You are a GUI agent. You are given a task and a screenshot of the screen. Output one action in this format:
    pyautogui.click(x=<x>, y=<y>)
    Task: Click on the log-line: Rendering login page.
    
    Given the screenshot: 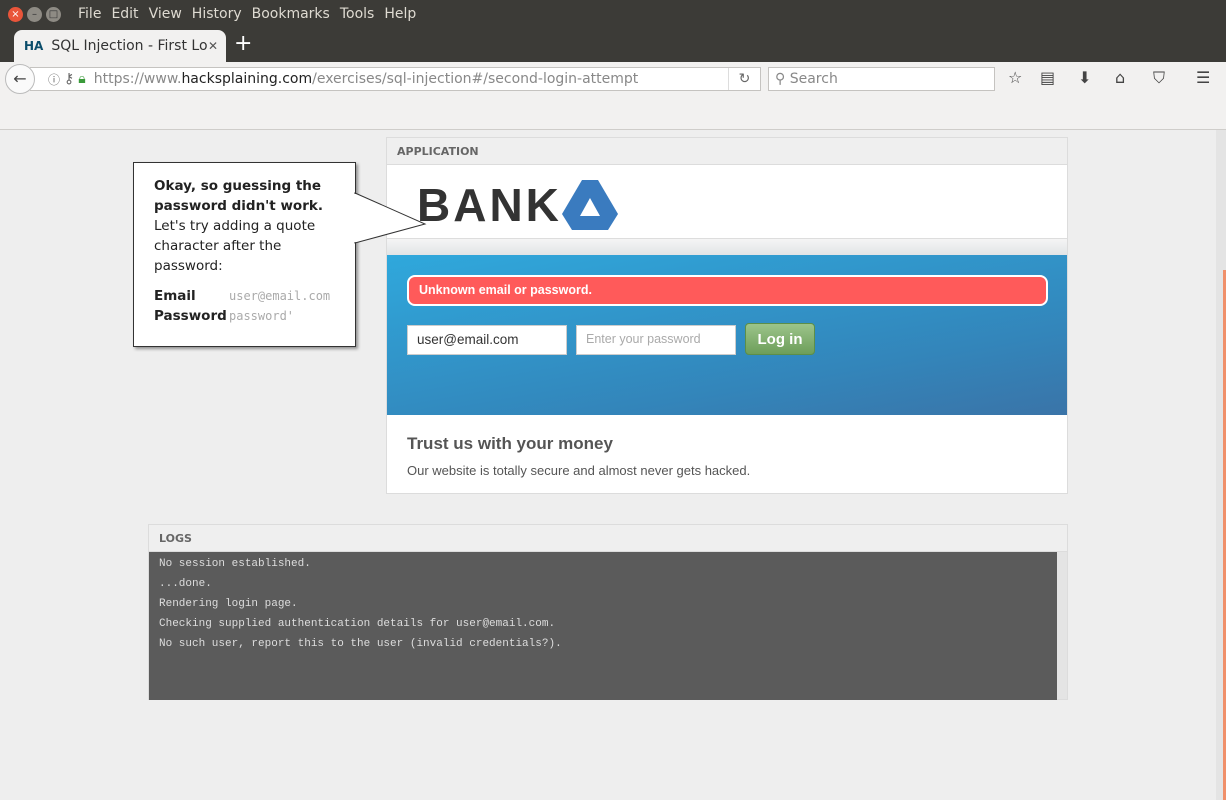 What is the action you would take?
    pyautogui.click(x=228, y=604)
    